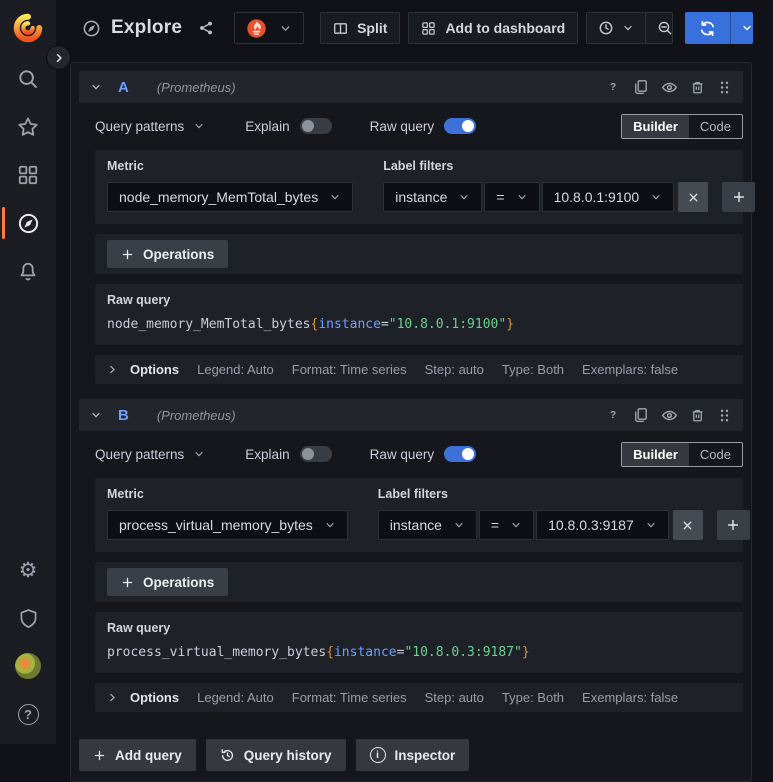 This screenshot has width=773, height=782. What do you see at coordinates (287, 755) in the screenshot?
I see `query-history-label: Query history` at bounding box center [287, 755].